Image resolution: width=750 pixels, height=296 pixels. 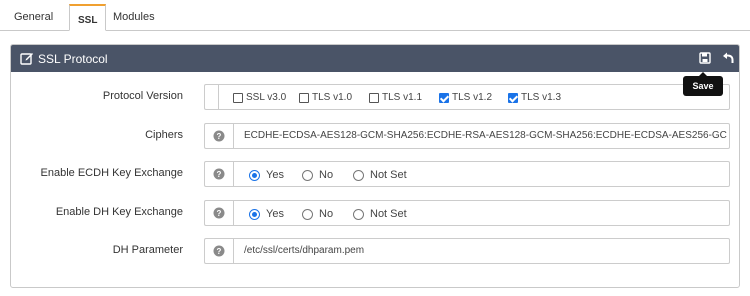 I want to click on tab-general: General, so click(x=33, y=18).